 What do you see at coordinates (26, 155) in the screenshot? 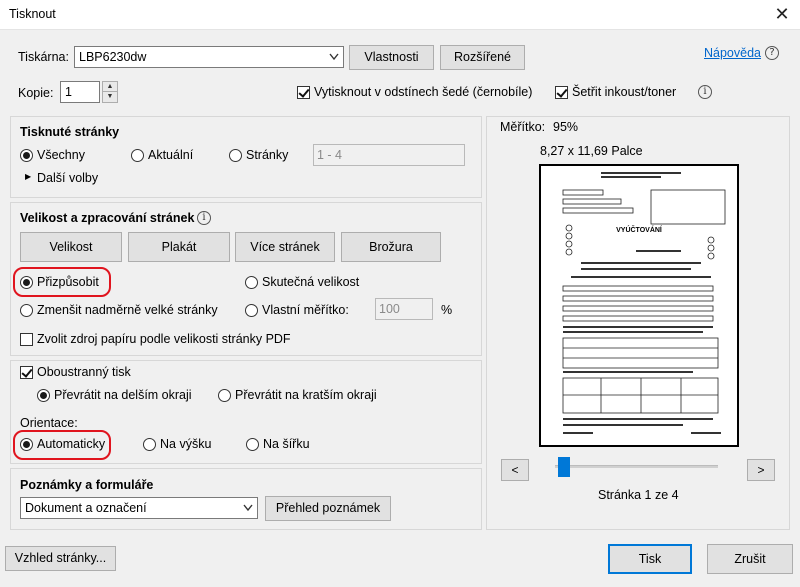
I see `radio-all-pages` at bounding box center [26, 155].